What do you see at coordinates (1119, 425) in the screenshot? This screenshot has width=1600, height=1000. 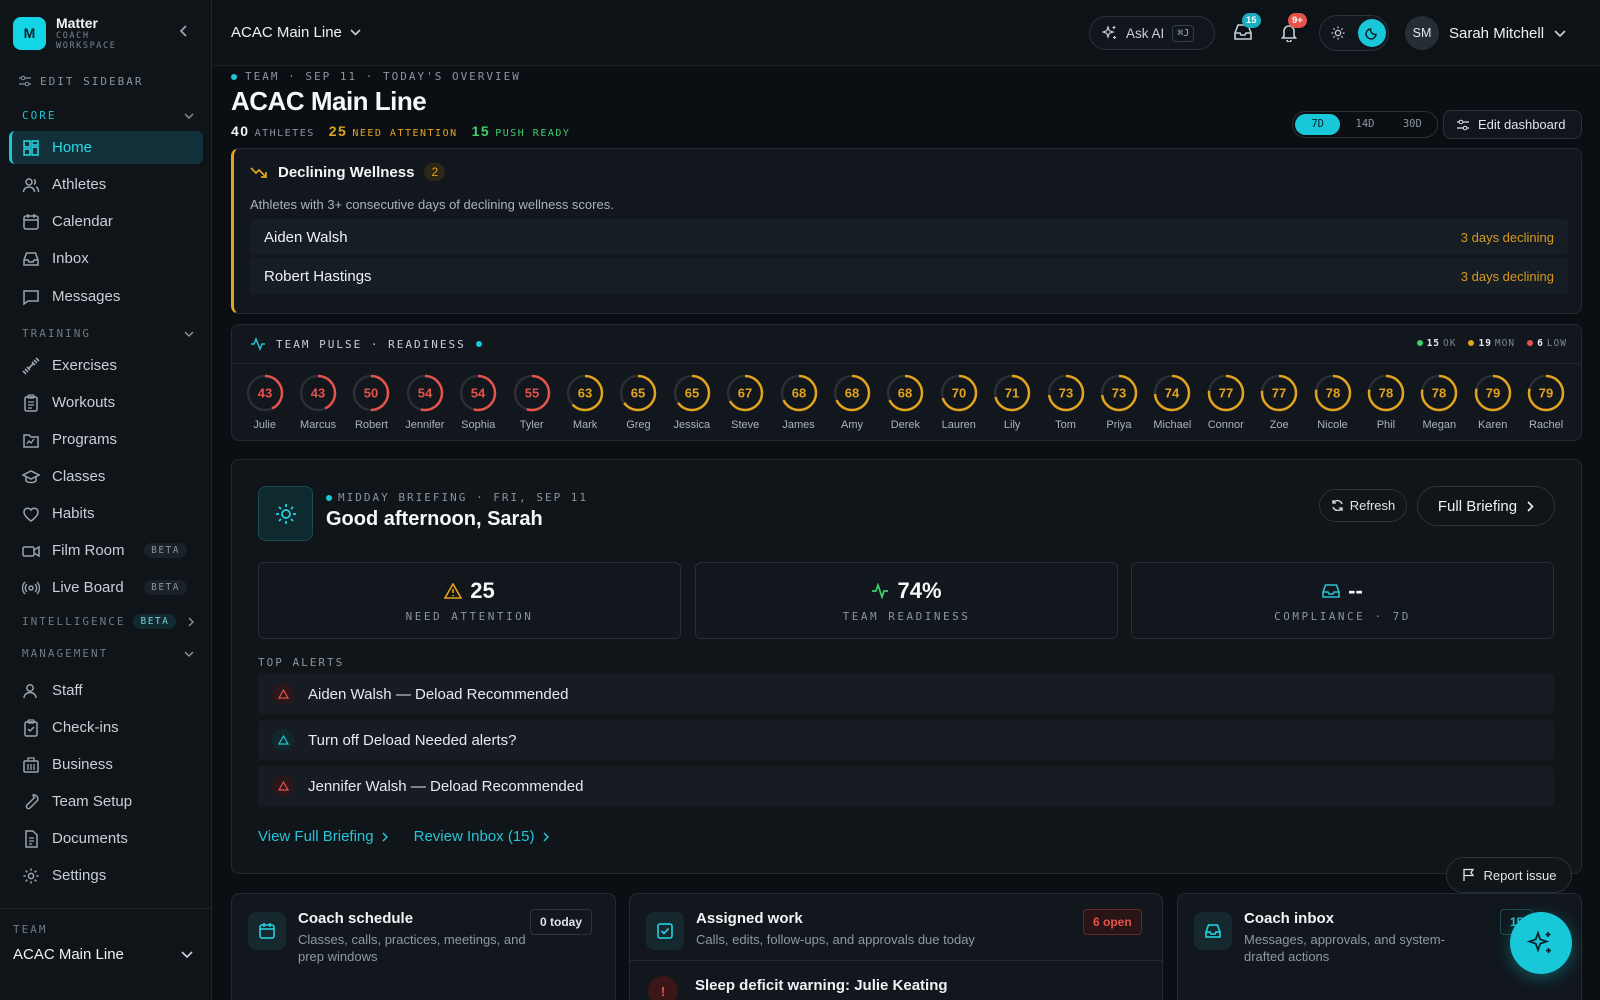 I see `athlete-name: Priya` at bounding box center [1119, 425].